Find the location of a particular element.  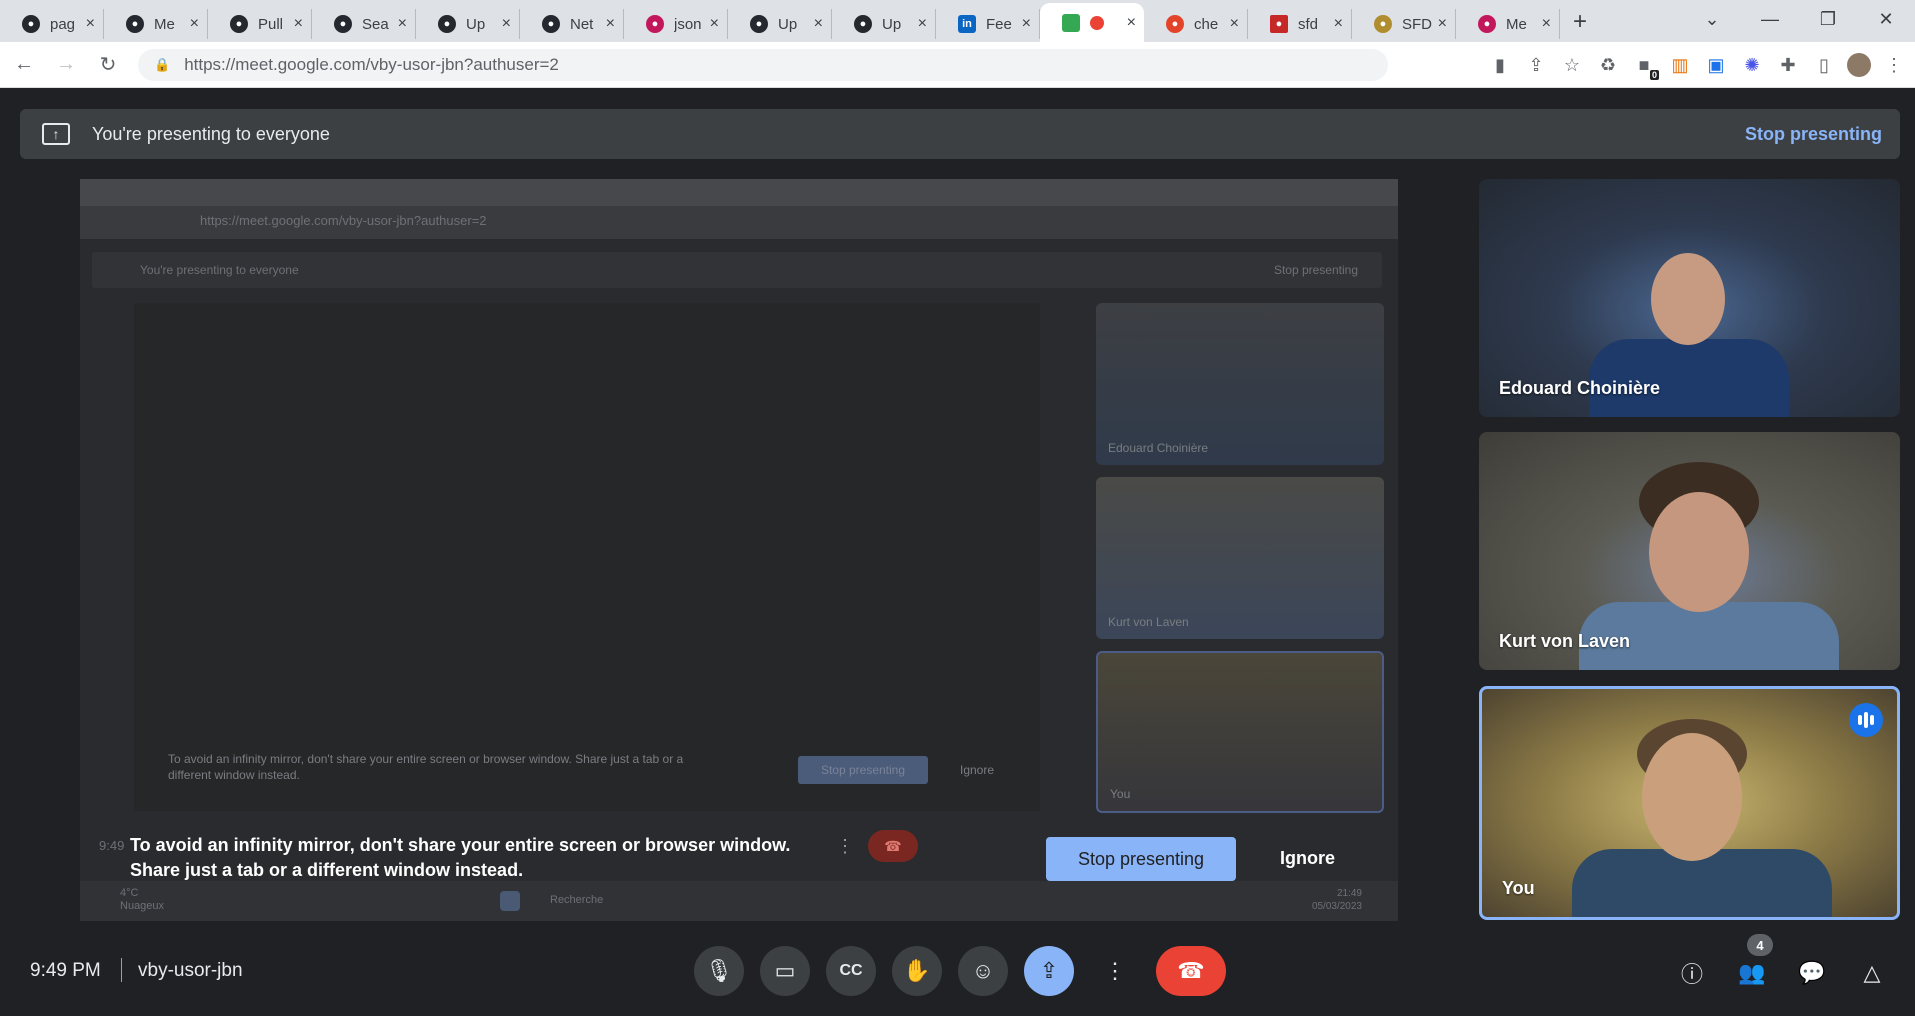

gear-icon: ✺ is located at coordinates (1752, 65).